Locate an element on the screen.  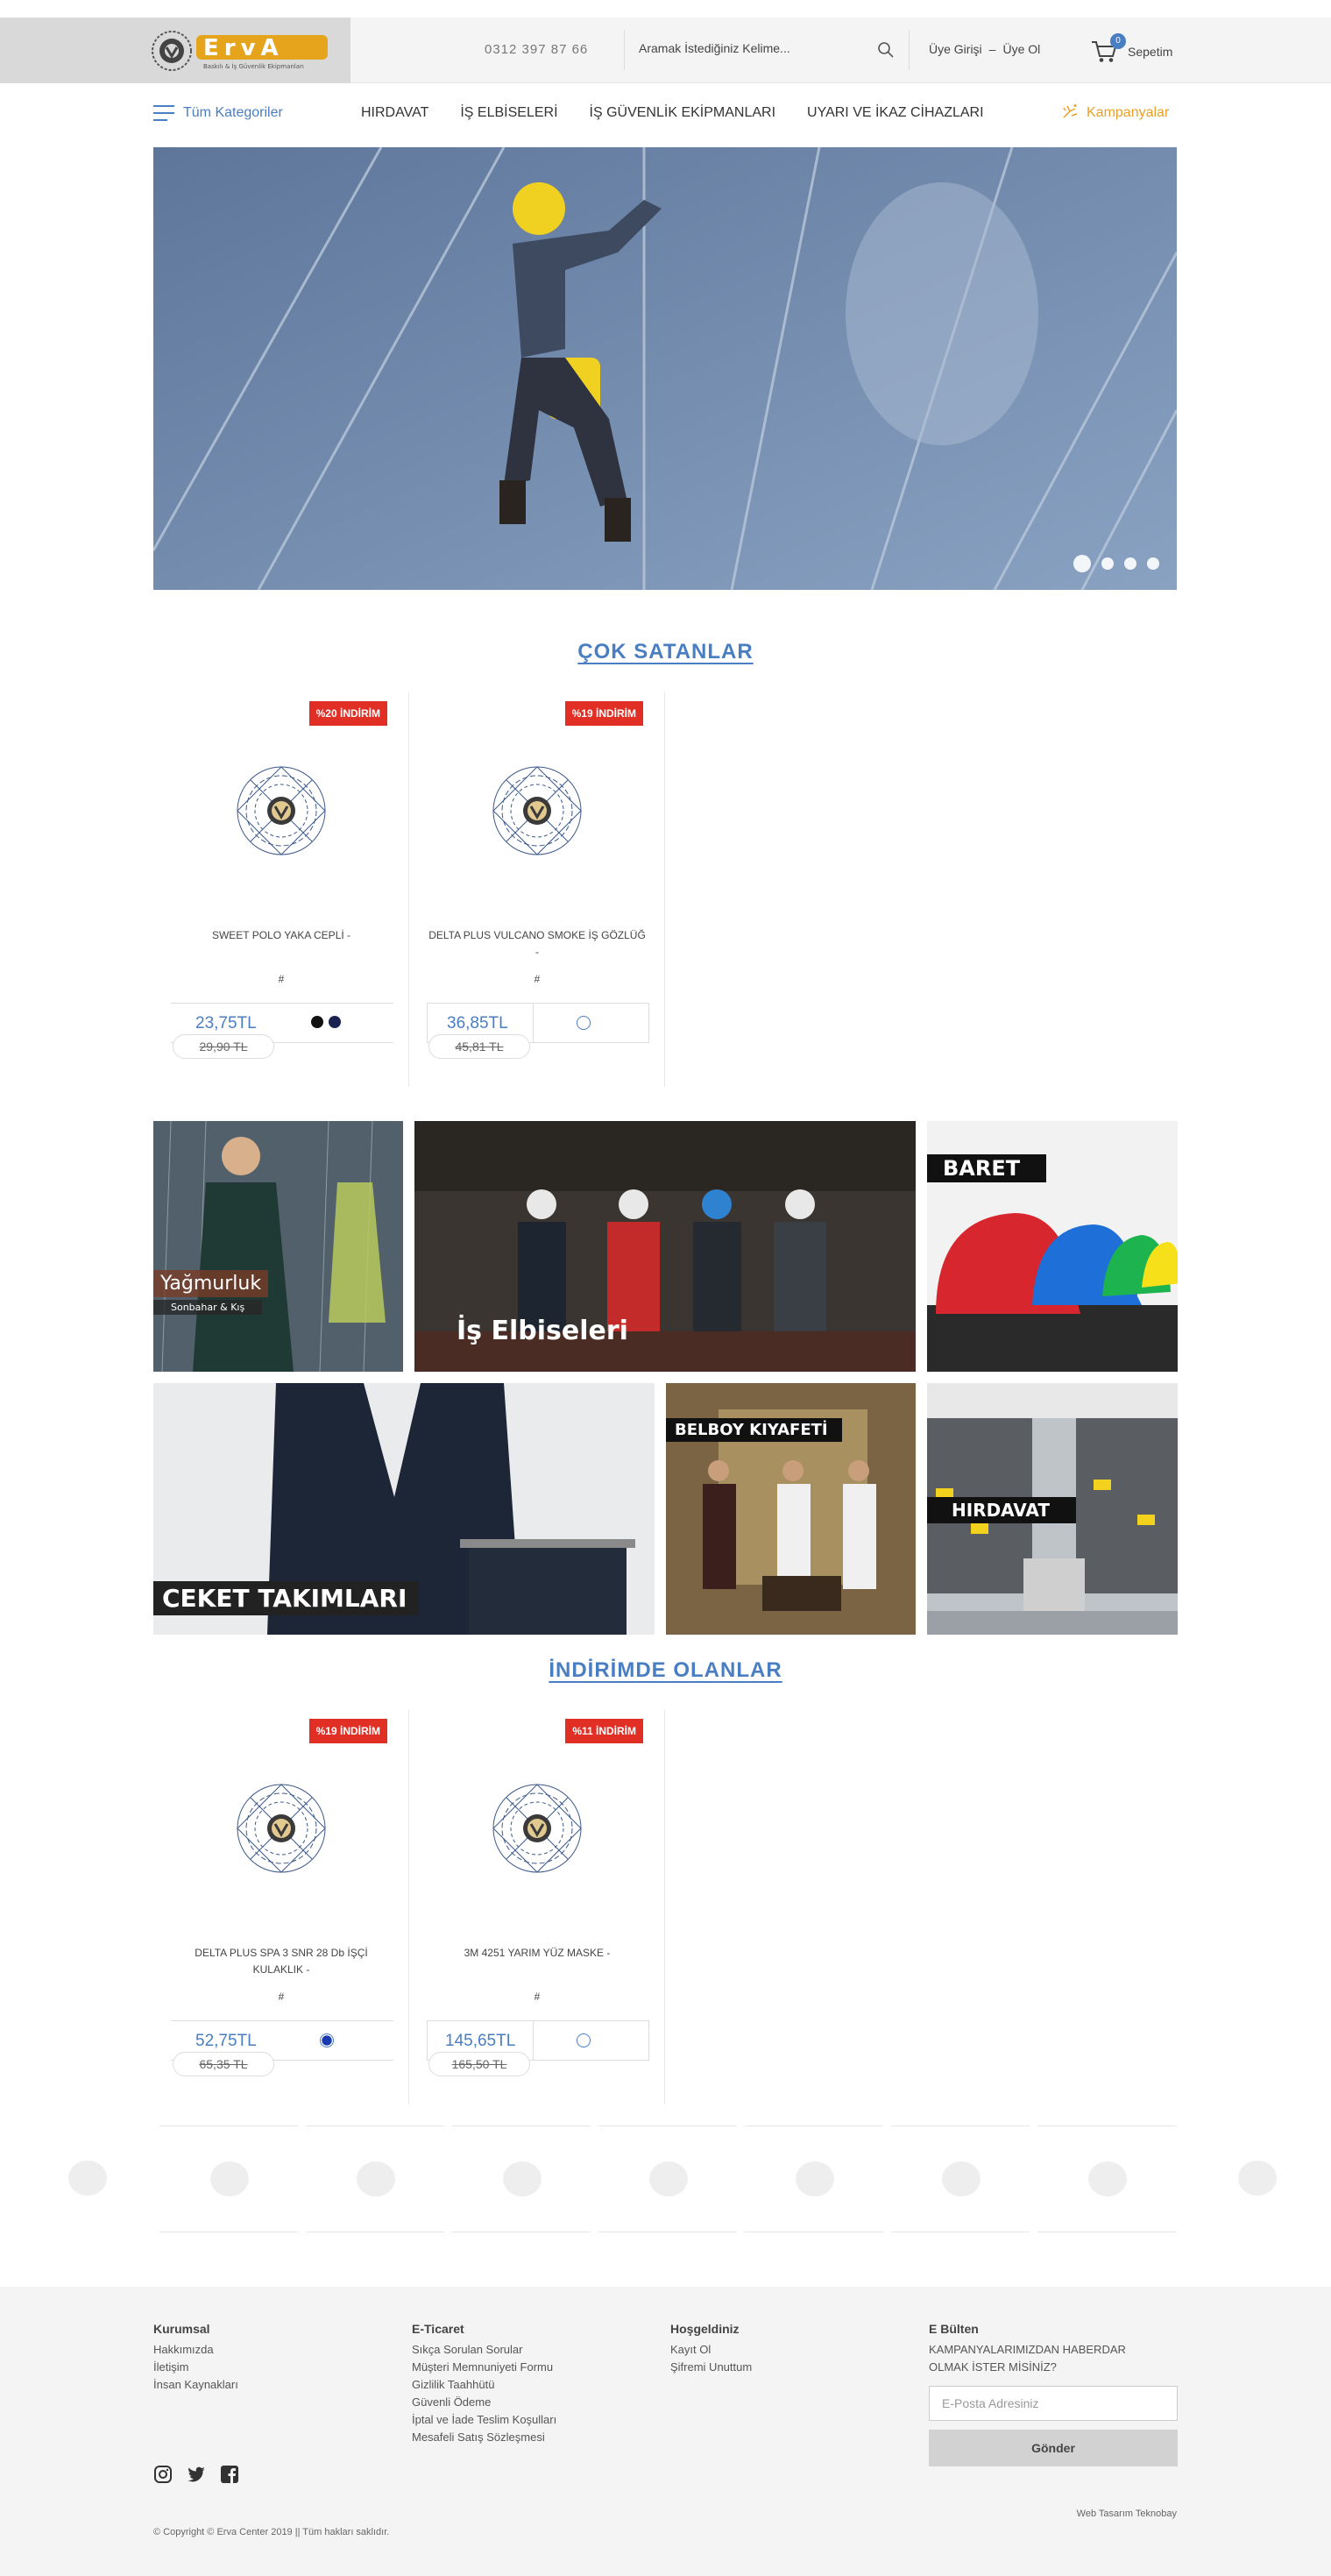
facebook-icon is located at coordinates (229, 2474).